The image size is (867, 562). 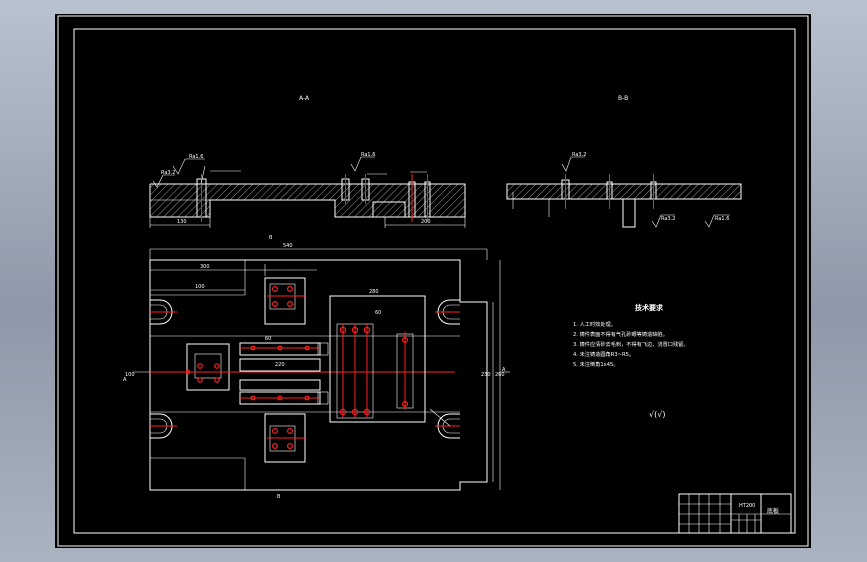 What do you see at coordinates (280, 365) in the screenshot?
I see `svg-text: 220` at bounding box center [280, 365].